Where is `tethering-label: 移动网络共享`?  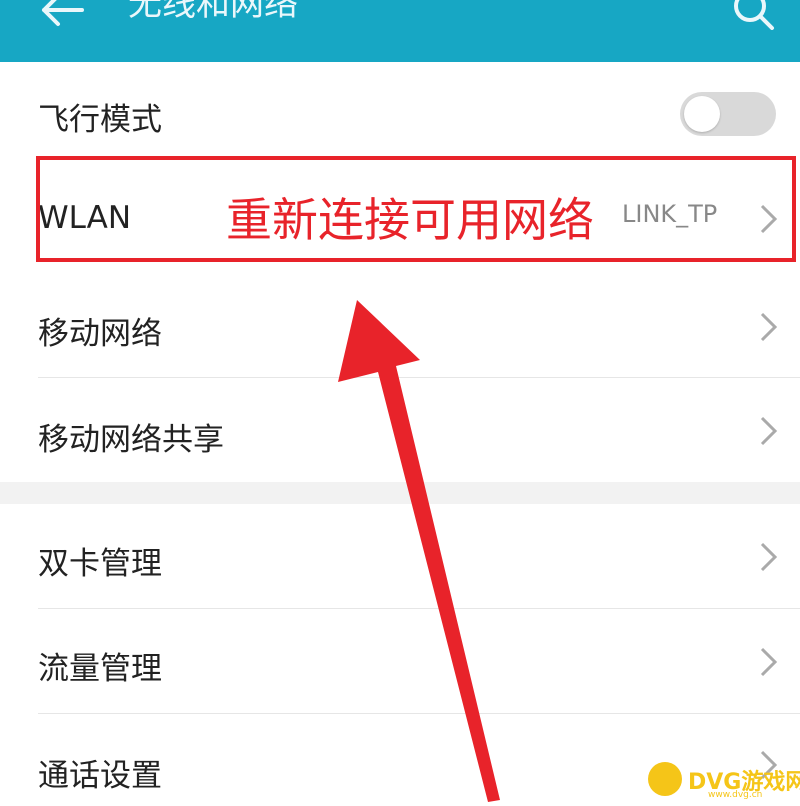 tethering-label: 移动网络共享 is located at coordinates (131, 440).